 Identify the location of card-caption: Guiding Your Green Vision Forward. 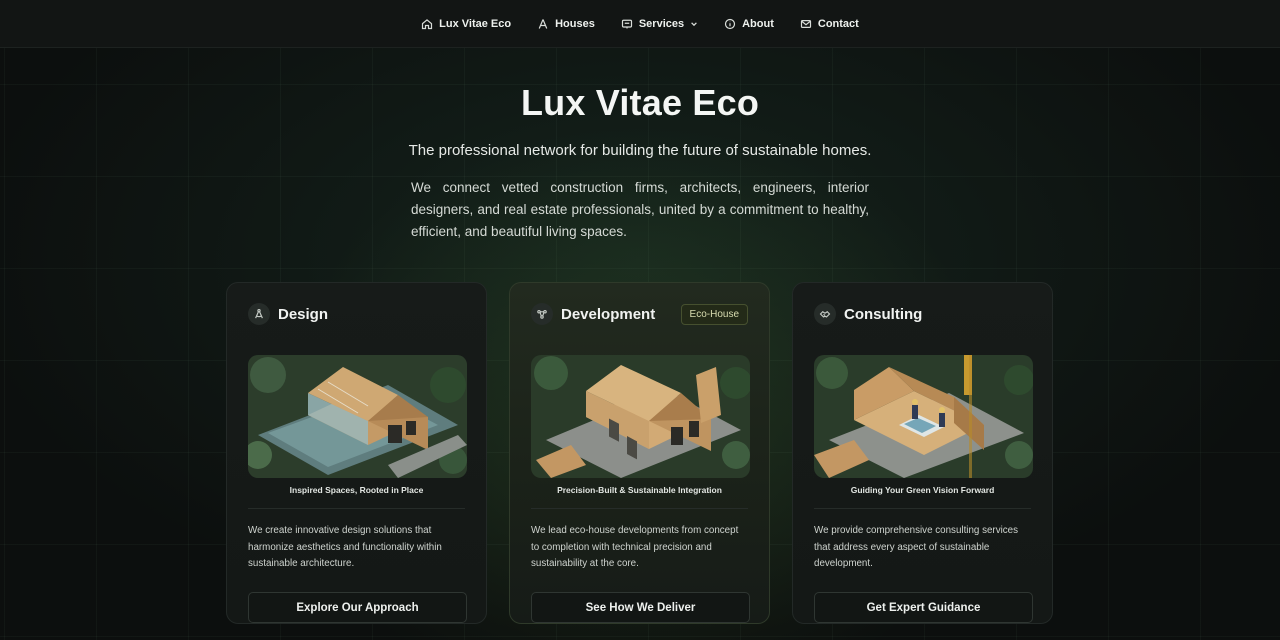
(922, 490).